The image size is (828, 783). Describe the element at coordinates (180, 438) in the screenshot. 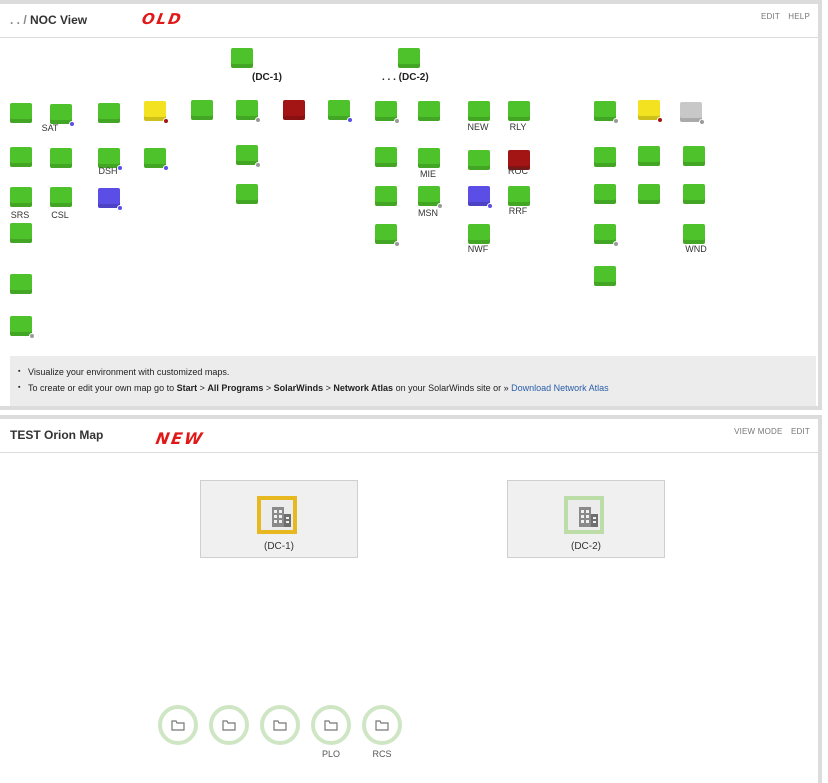

I see `handwritten-annotation-new: NEW` at that location.